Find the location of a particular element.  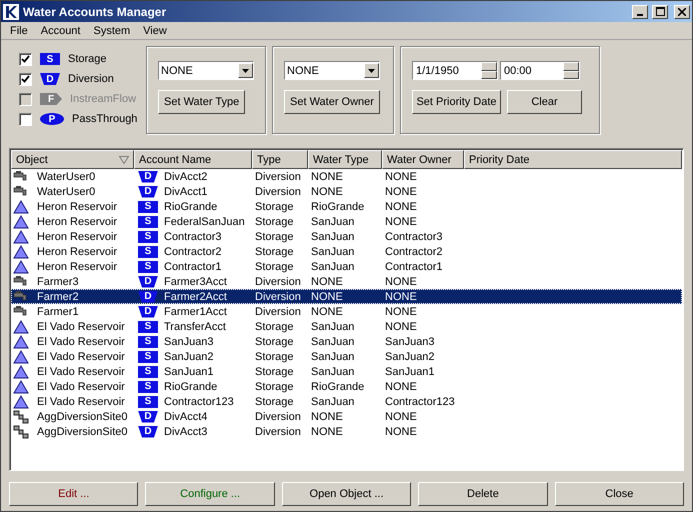

table-cell: Farmer2Acct is located at coordinates (195, 296).